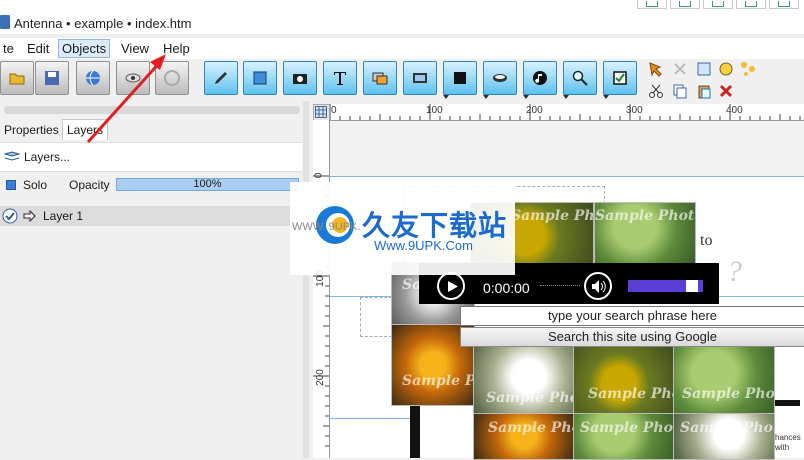  What do you see at coordinates (11, 185) in the screenshot?
I see `solo-checkbox` at bounding box center [11, 185].